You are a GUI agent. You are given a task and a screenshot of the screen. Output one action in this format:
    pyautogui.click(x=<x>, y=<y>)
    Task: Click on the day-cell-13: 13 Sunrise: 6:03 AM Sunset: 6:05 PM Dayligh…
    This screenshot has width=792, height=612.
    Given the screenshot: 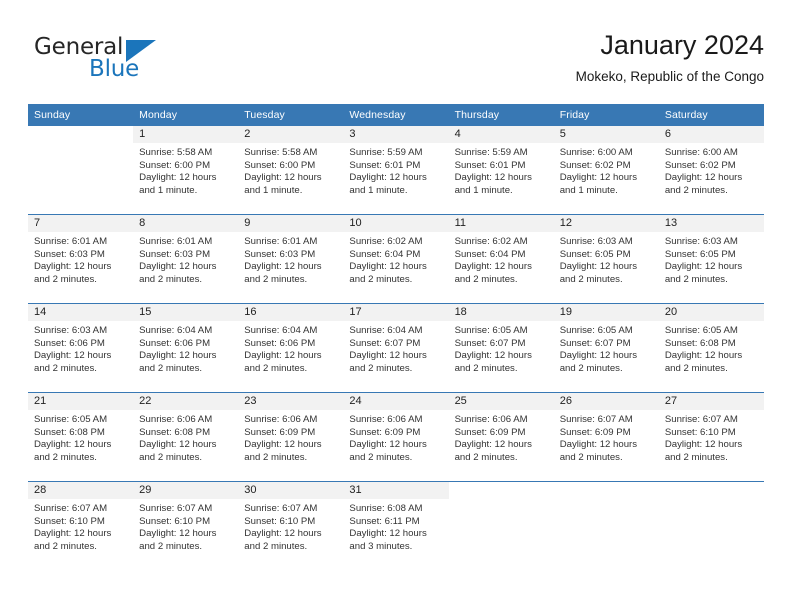 What is the action you would take?
    pyautogui.click(x=711, y=259)
    